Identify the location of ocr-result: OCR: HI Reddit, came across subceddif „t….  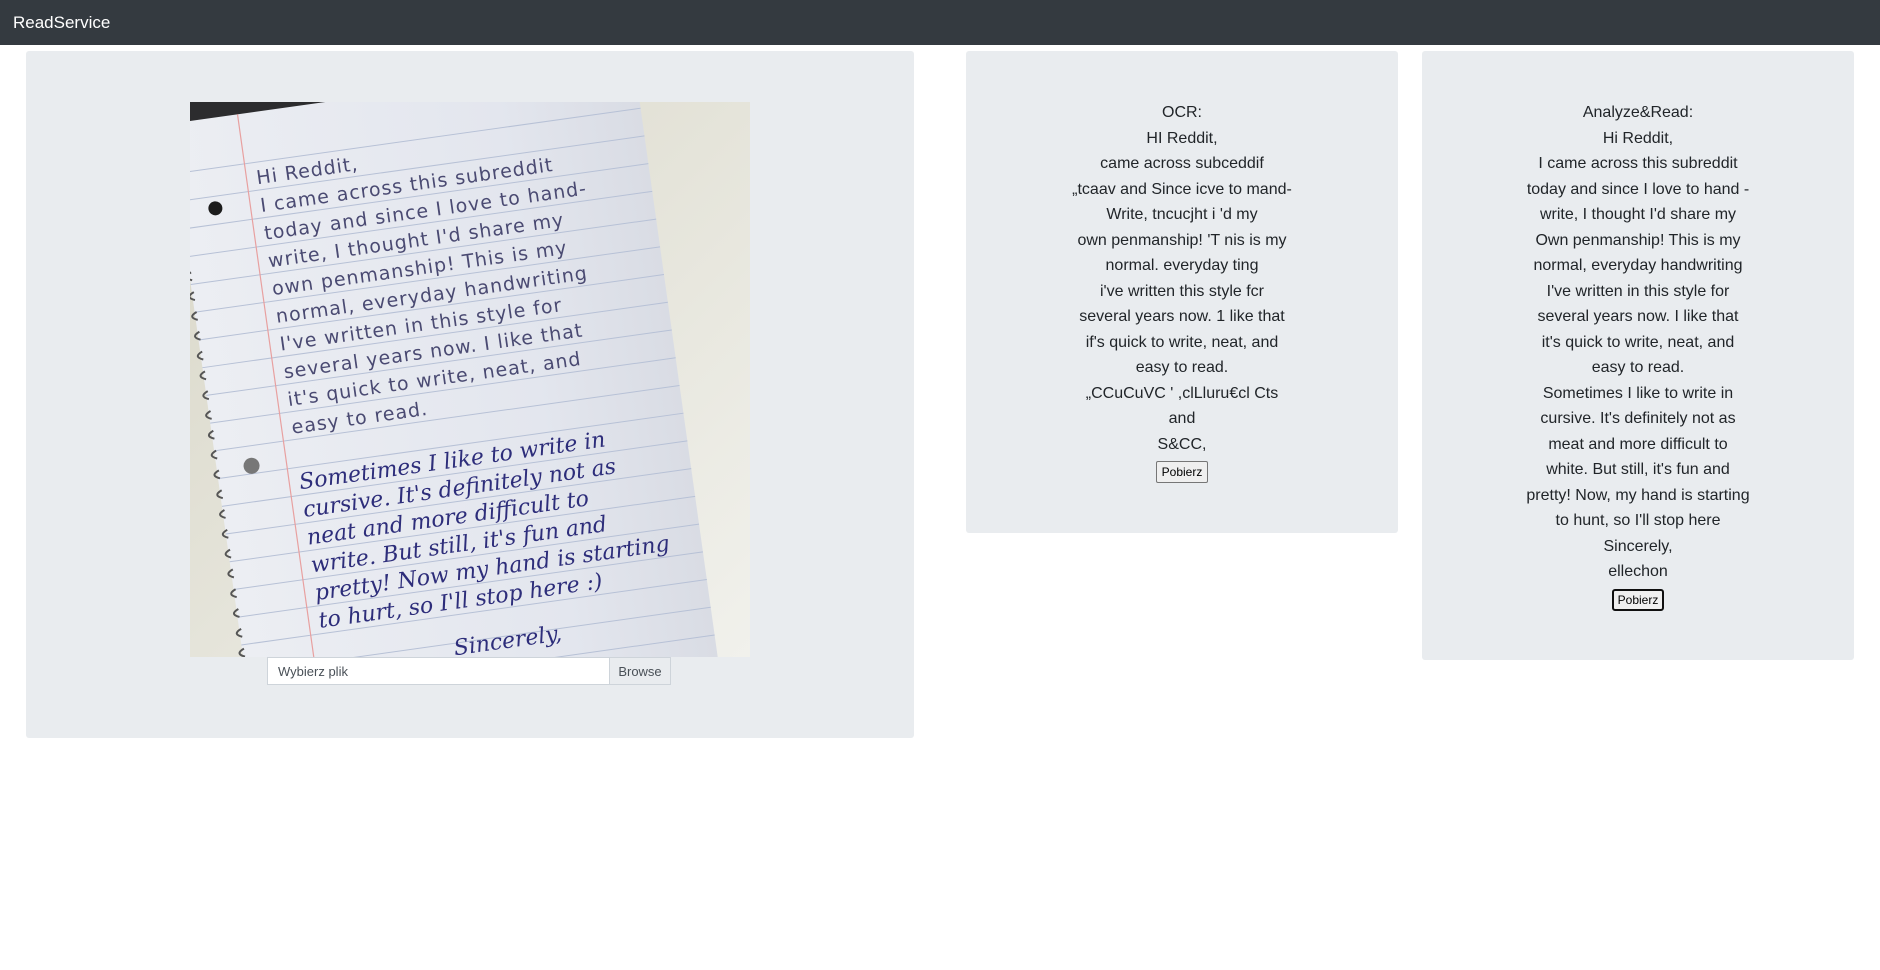
(1182, 292).